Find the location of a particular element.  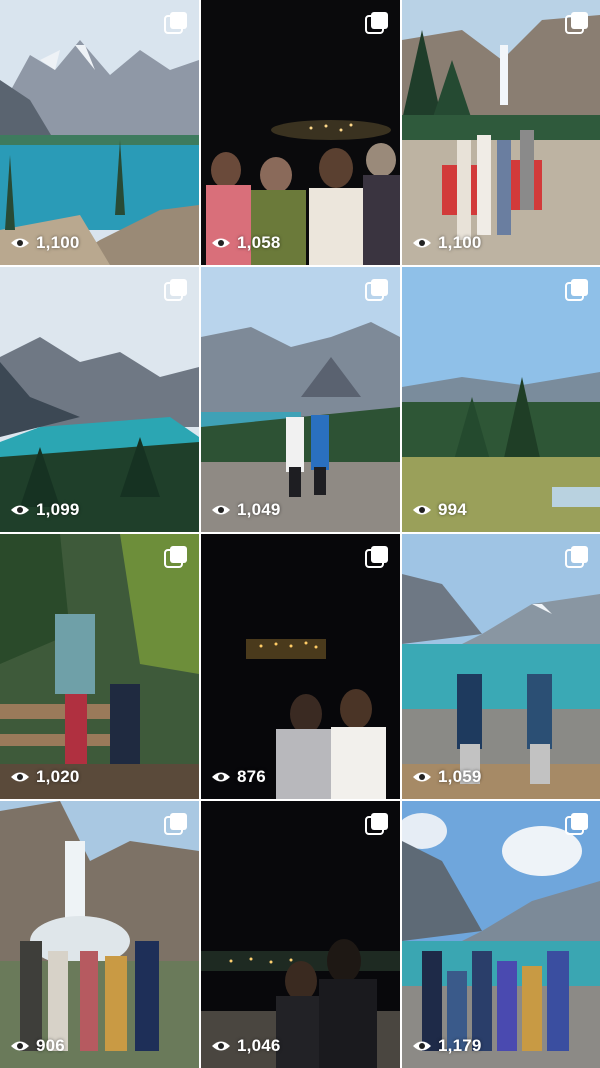

view-count-label: 876 is located at coordinates (251, 776).